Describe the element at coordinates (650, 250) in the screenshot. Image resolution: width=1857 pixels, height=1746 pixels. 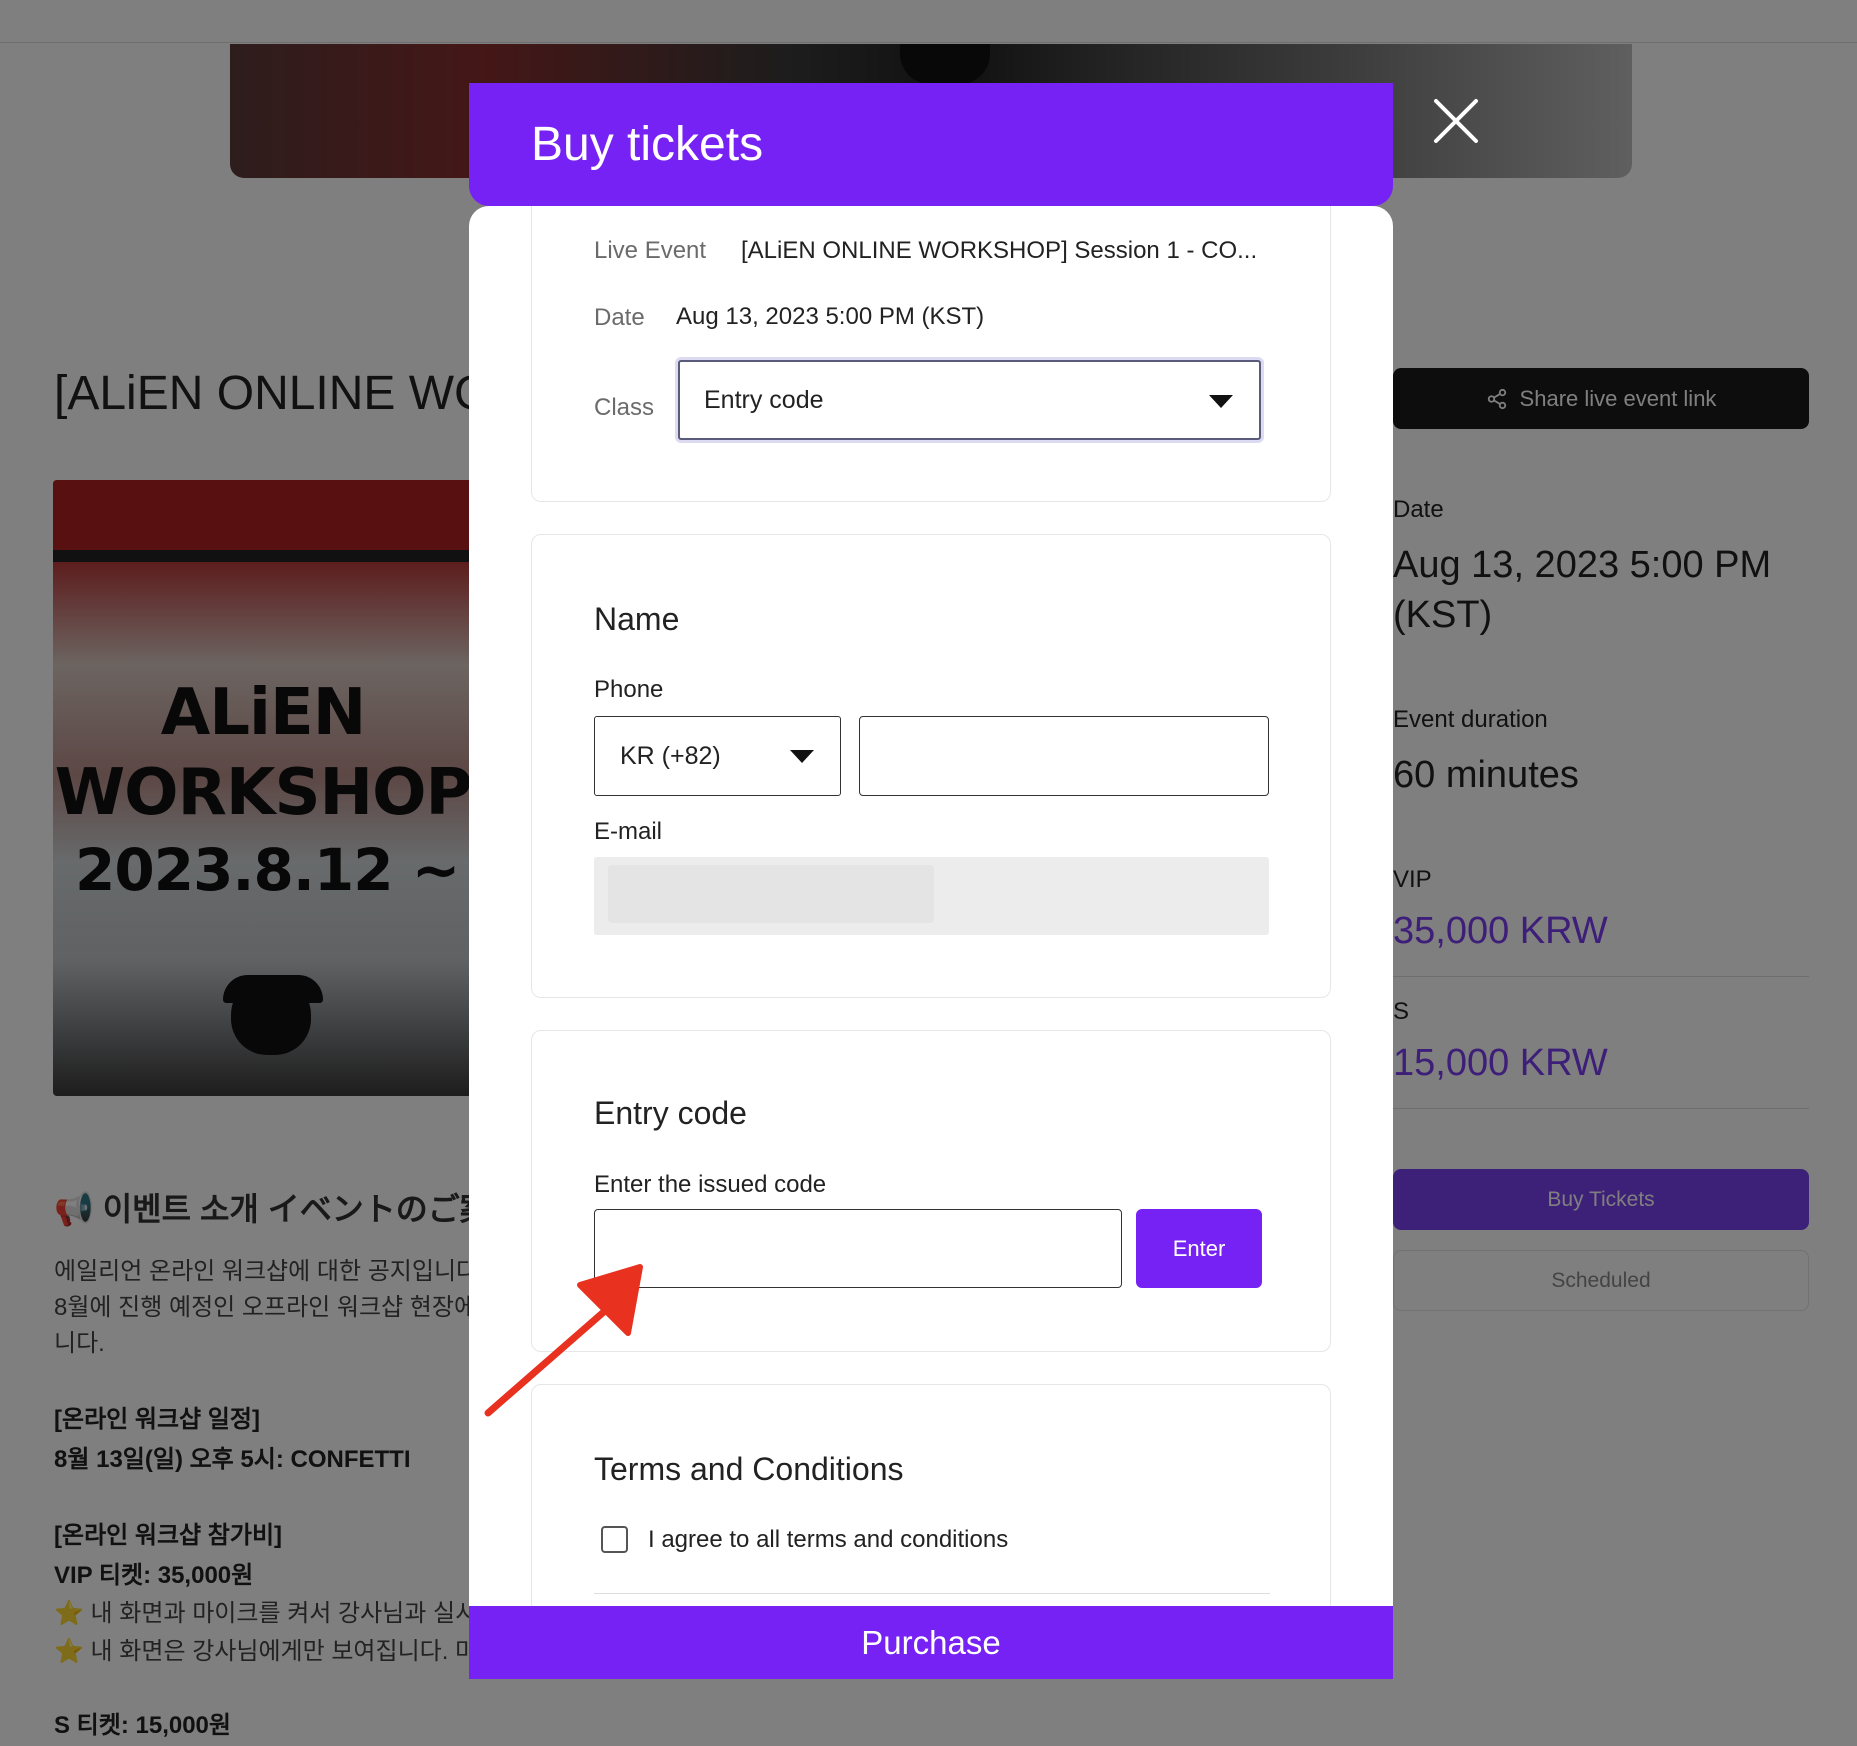
I see `live-event-label: Live Event` at that location.